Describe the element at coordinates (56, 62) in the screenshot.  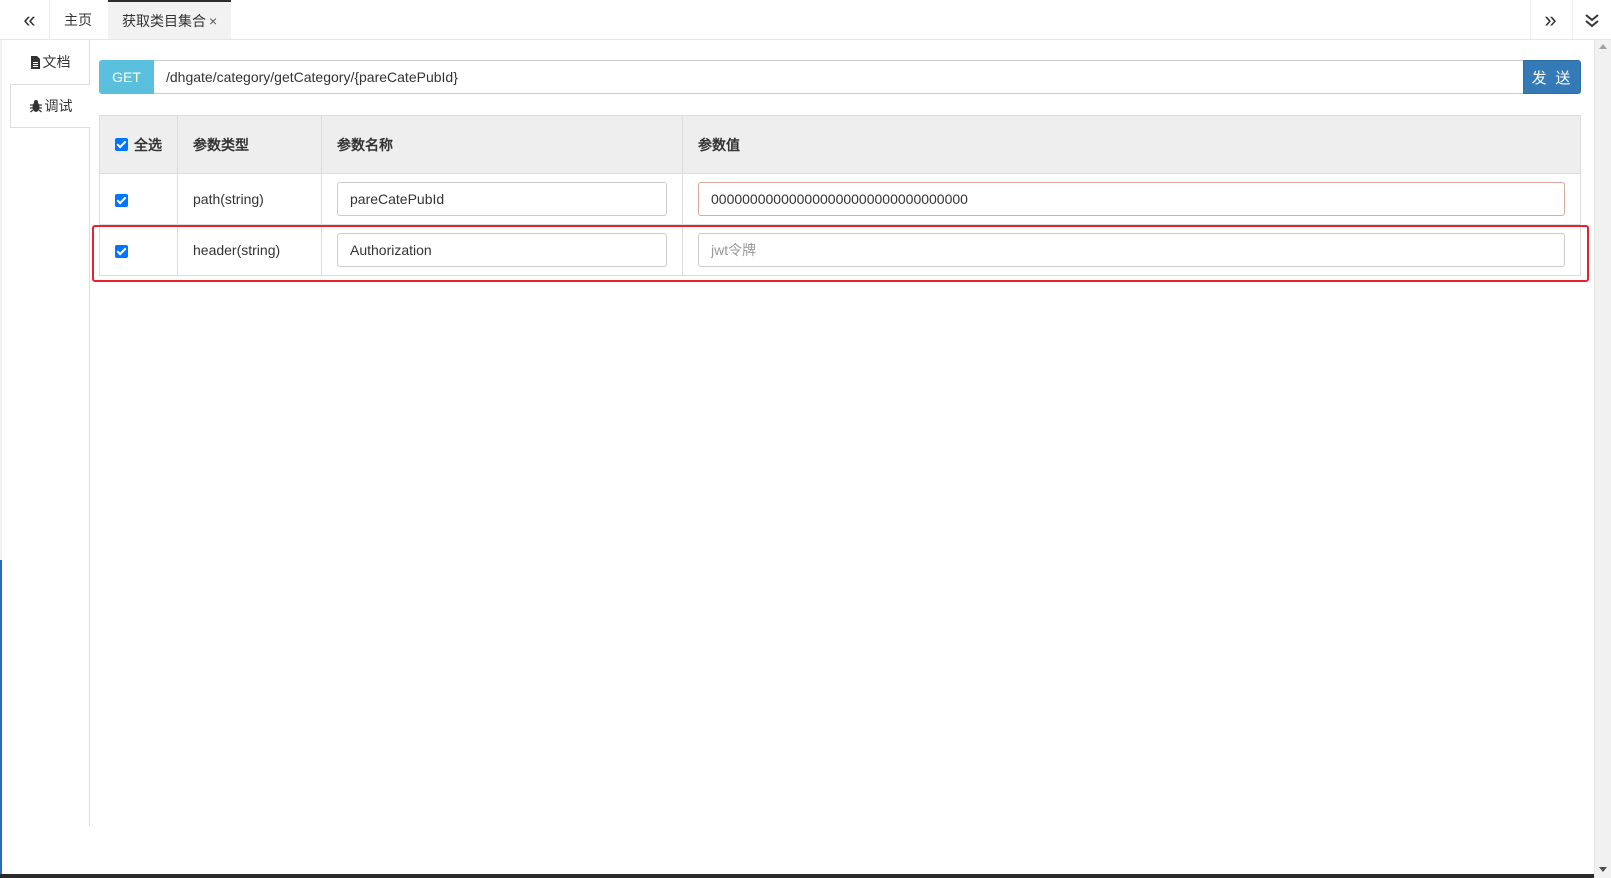
I see `sidetab-doc-label: 文档` at that location.